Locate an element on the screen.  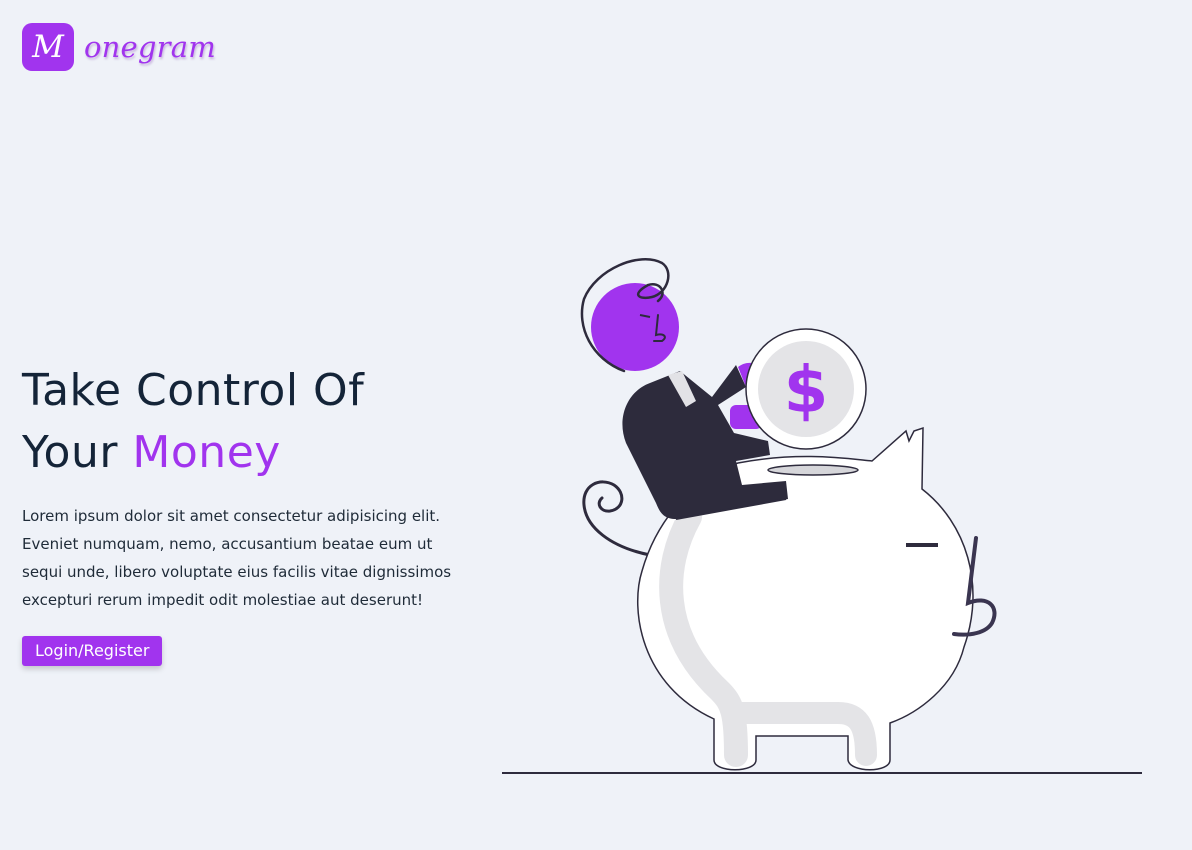
person-head is located at coordinates (635, 327).